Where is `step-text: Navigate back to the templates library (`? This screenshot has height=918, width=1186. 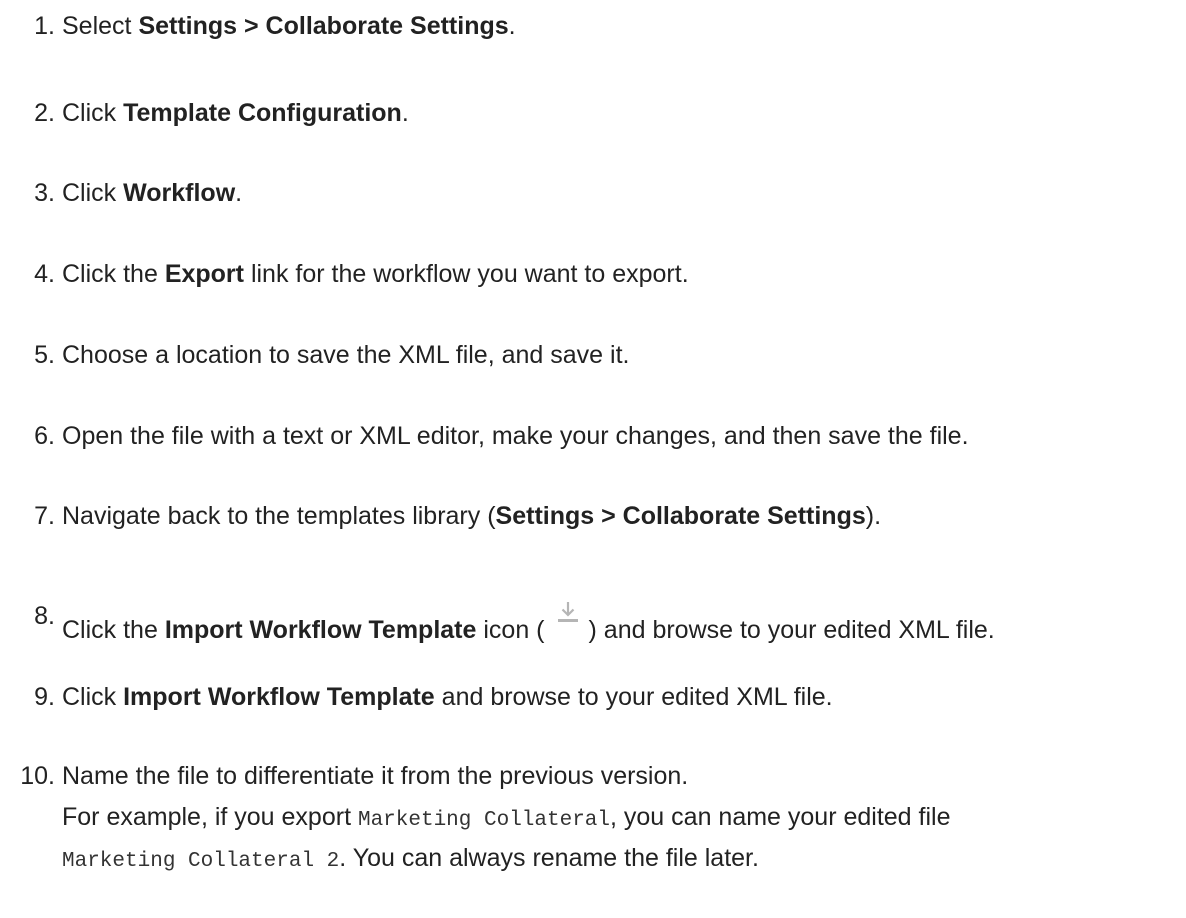
step-text: Navigate back to the templates library ( is located at coordinates (279, 516).